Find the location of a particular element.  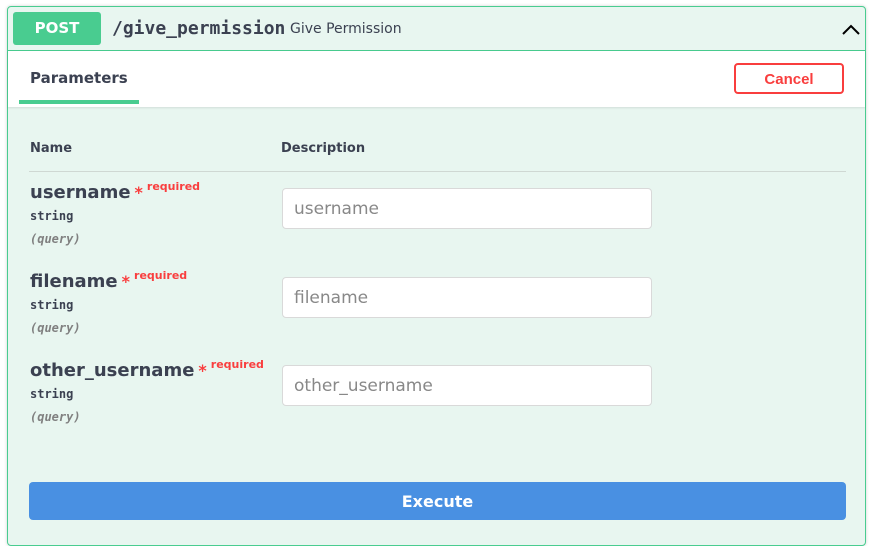

execute-button: Execute is located at coordinates (437, 501).